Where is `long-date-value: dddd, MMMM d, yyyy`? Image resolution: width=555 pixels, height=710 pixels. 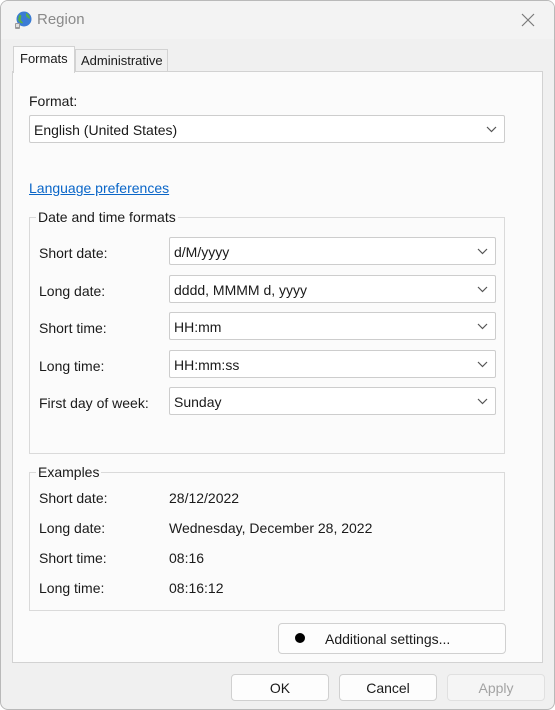 long-date-value: dddd, MMMM d, yyyy is located at coordinates (241, 290).